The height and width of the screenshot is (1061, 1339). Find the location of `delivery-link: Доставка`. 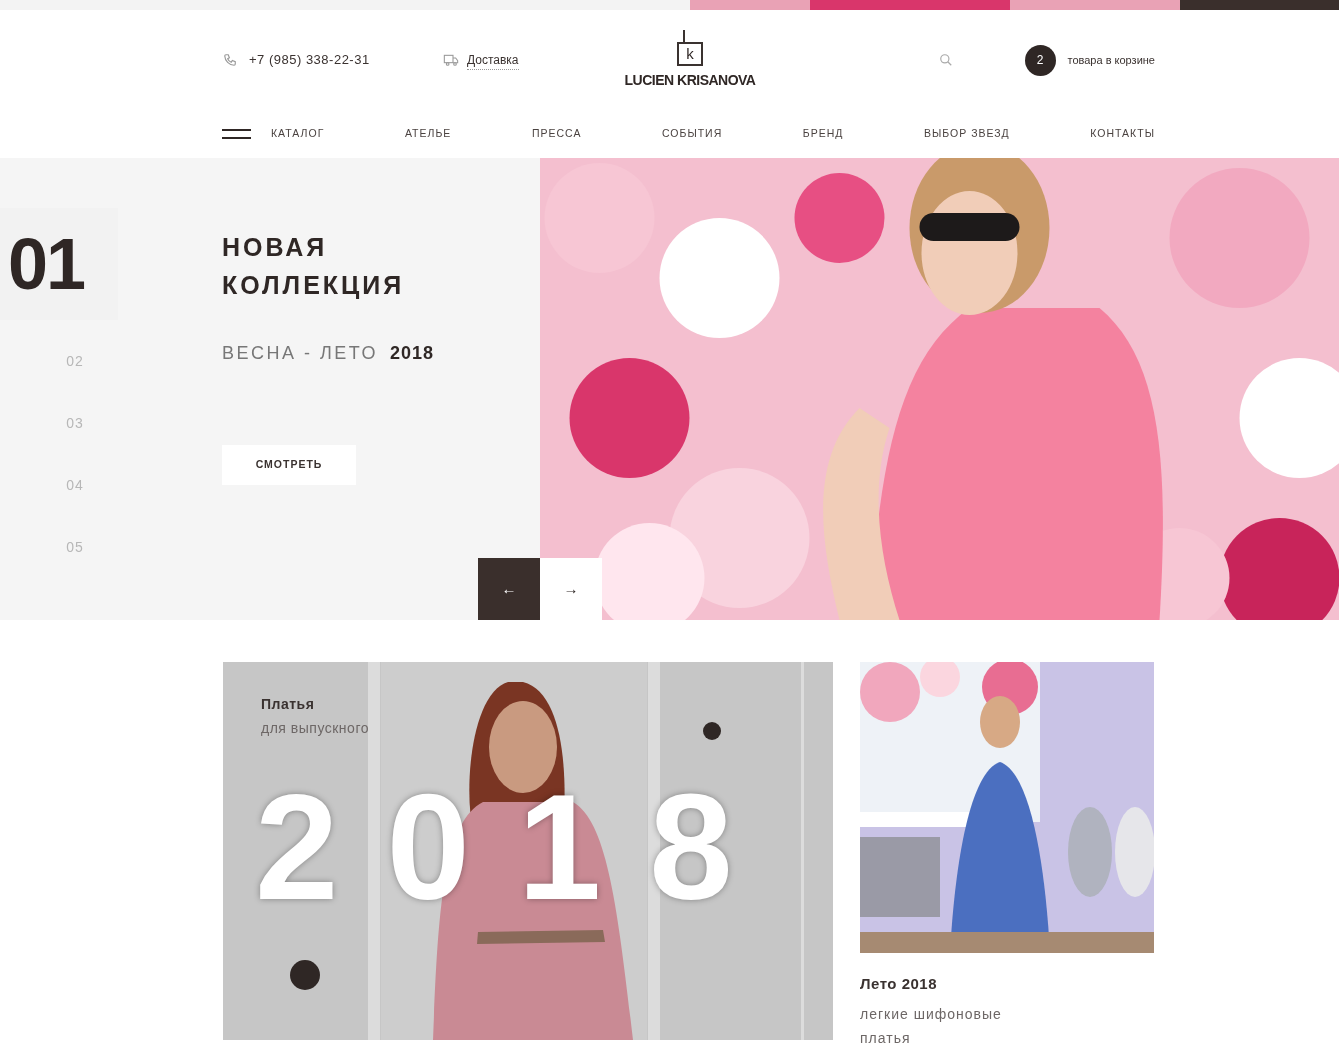

delivery-link: Доставка is located at coordinates (493, 60).